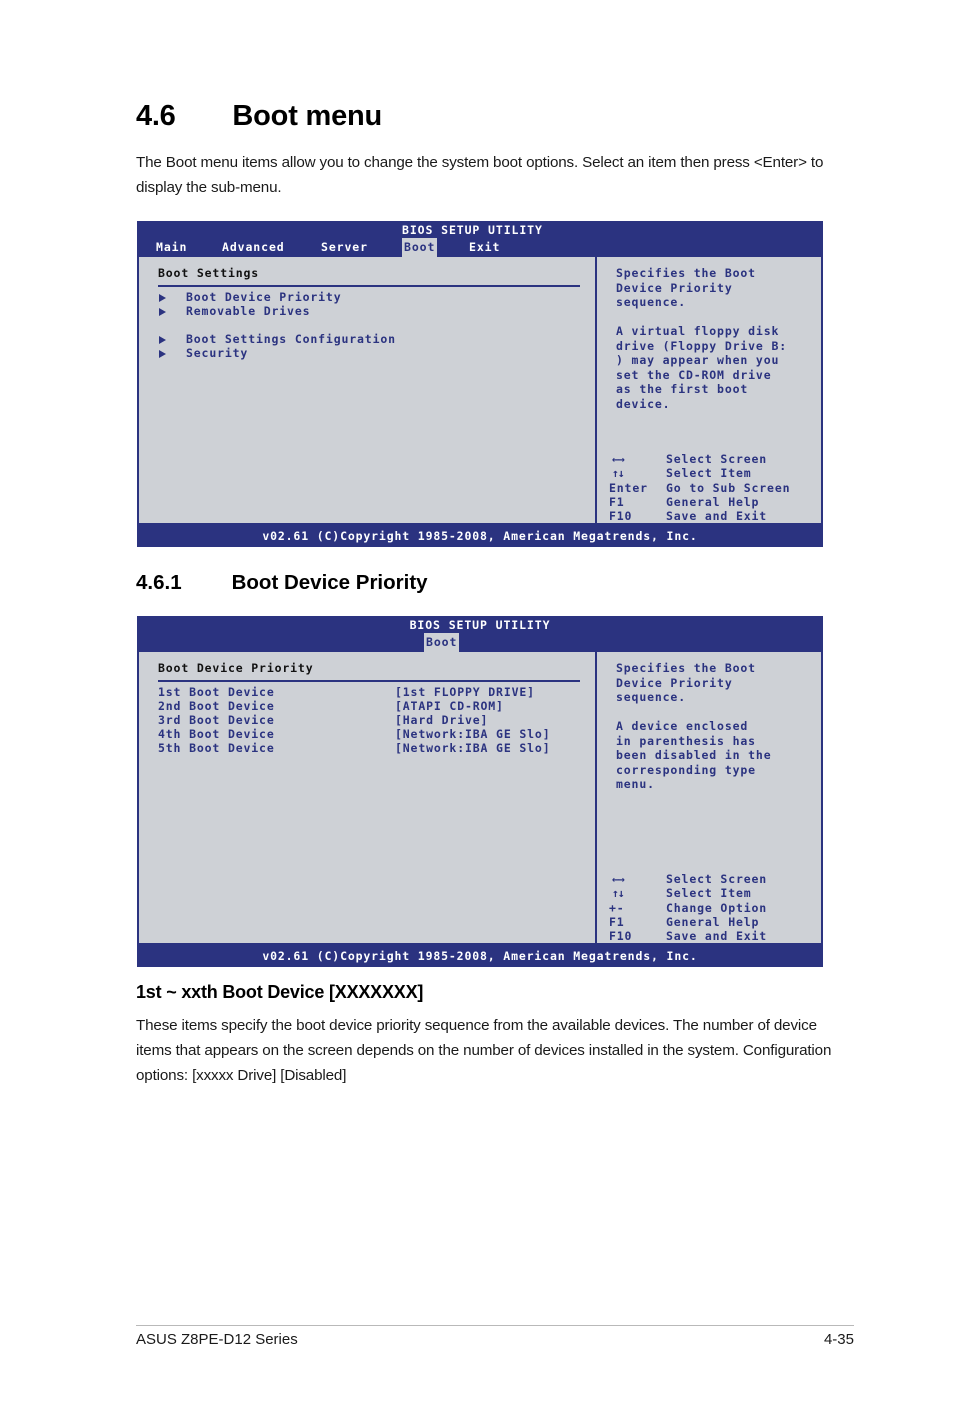  Describe the element at coordinates (495, 1325) in the screenshot. I see `footer-divider` at that location.